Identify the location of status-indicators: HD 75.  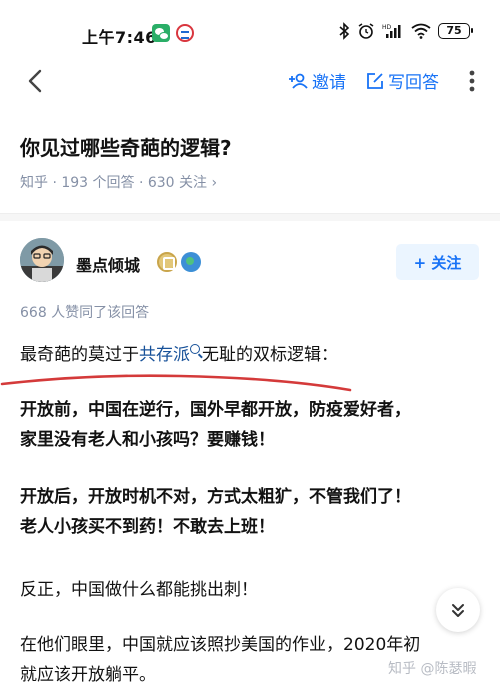
(405, 31).